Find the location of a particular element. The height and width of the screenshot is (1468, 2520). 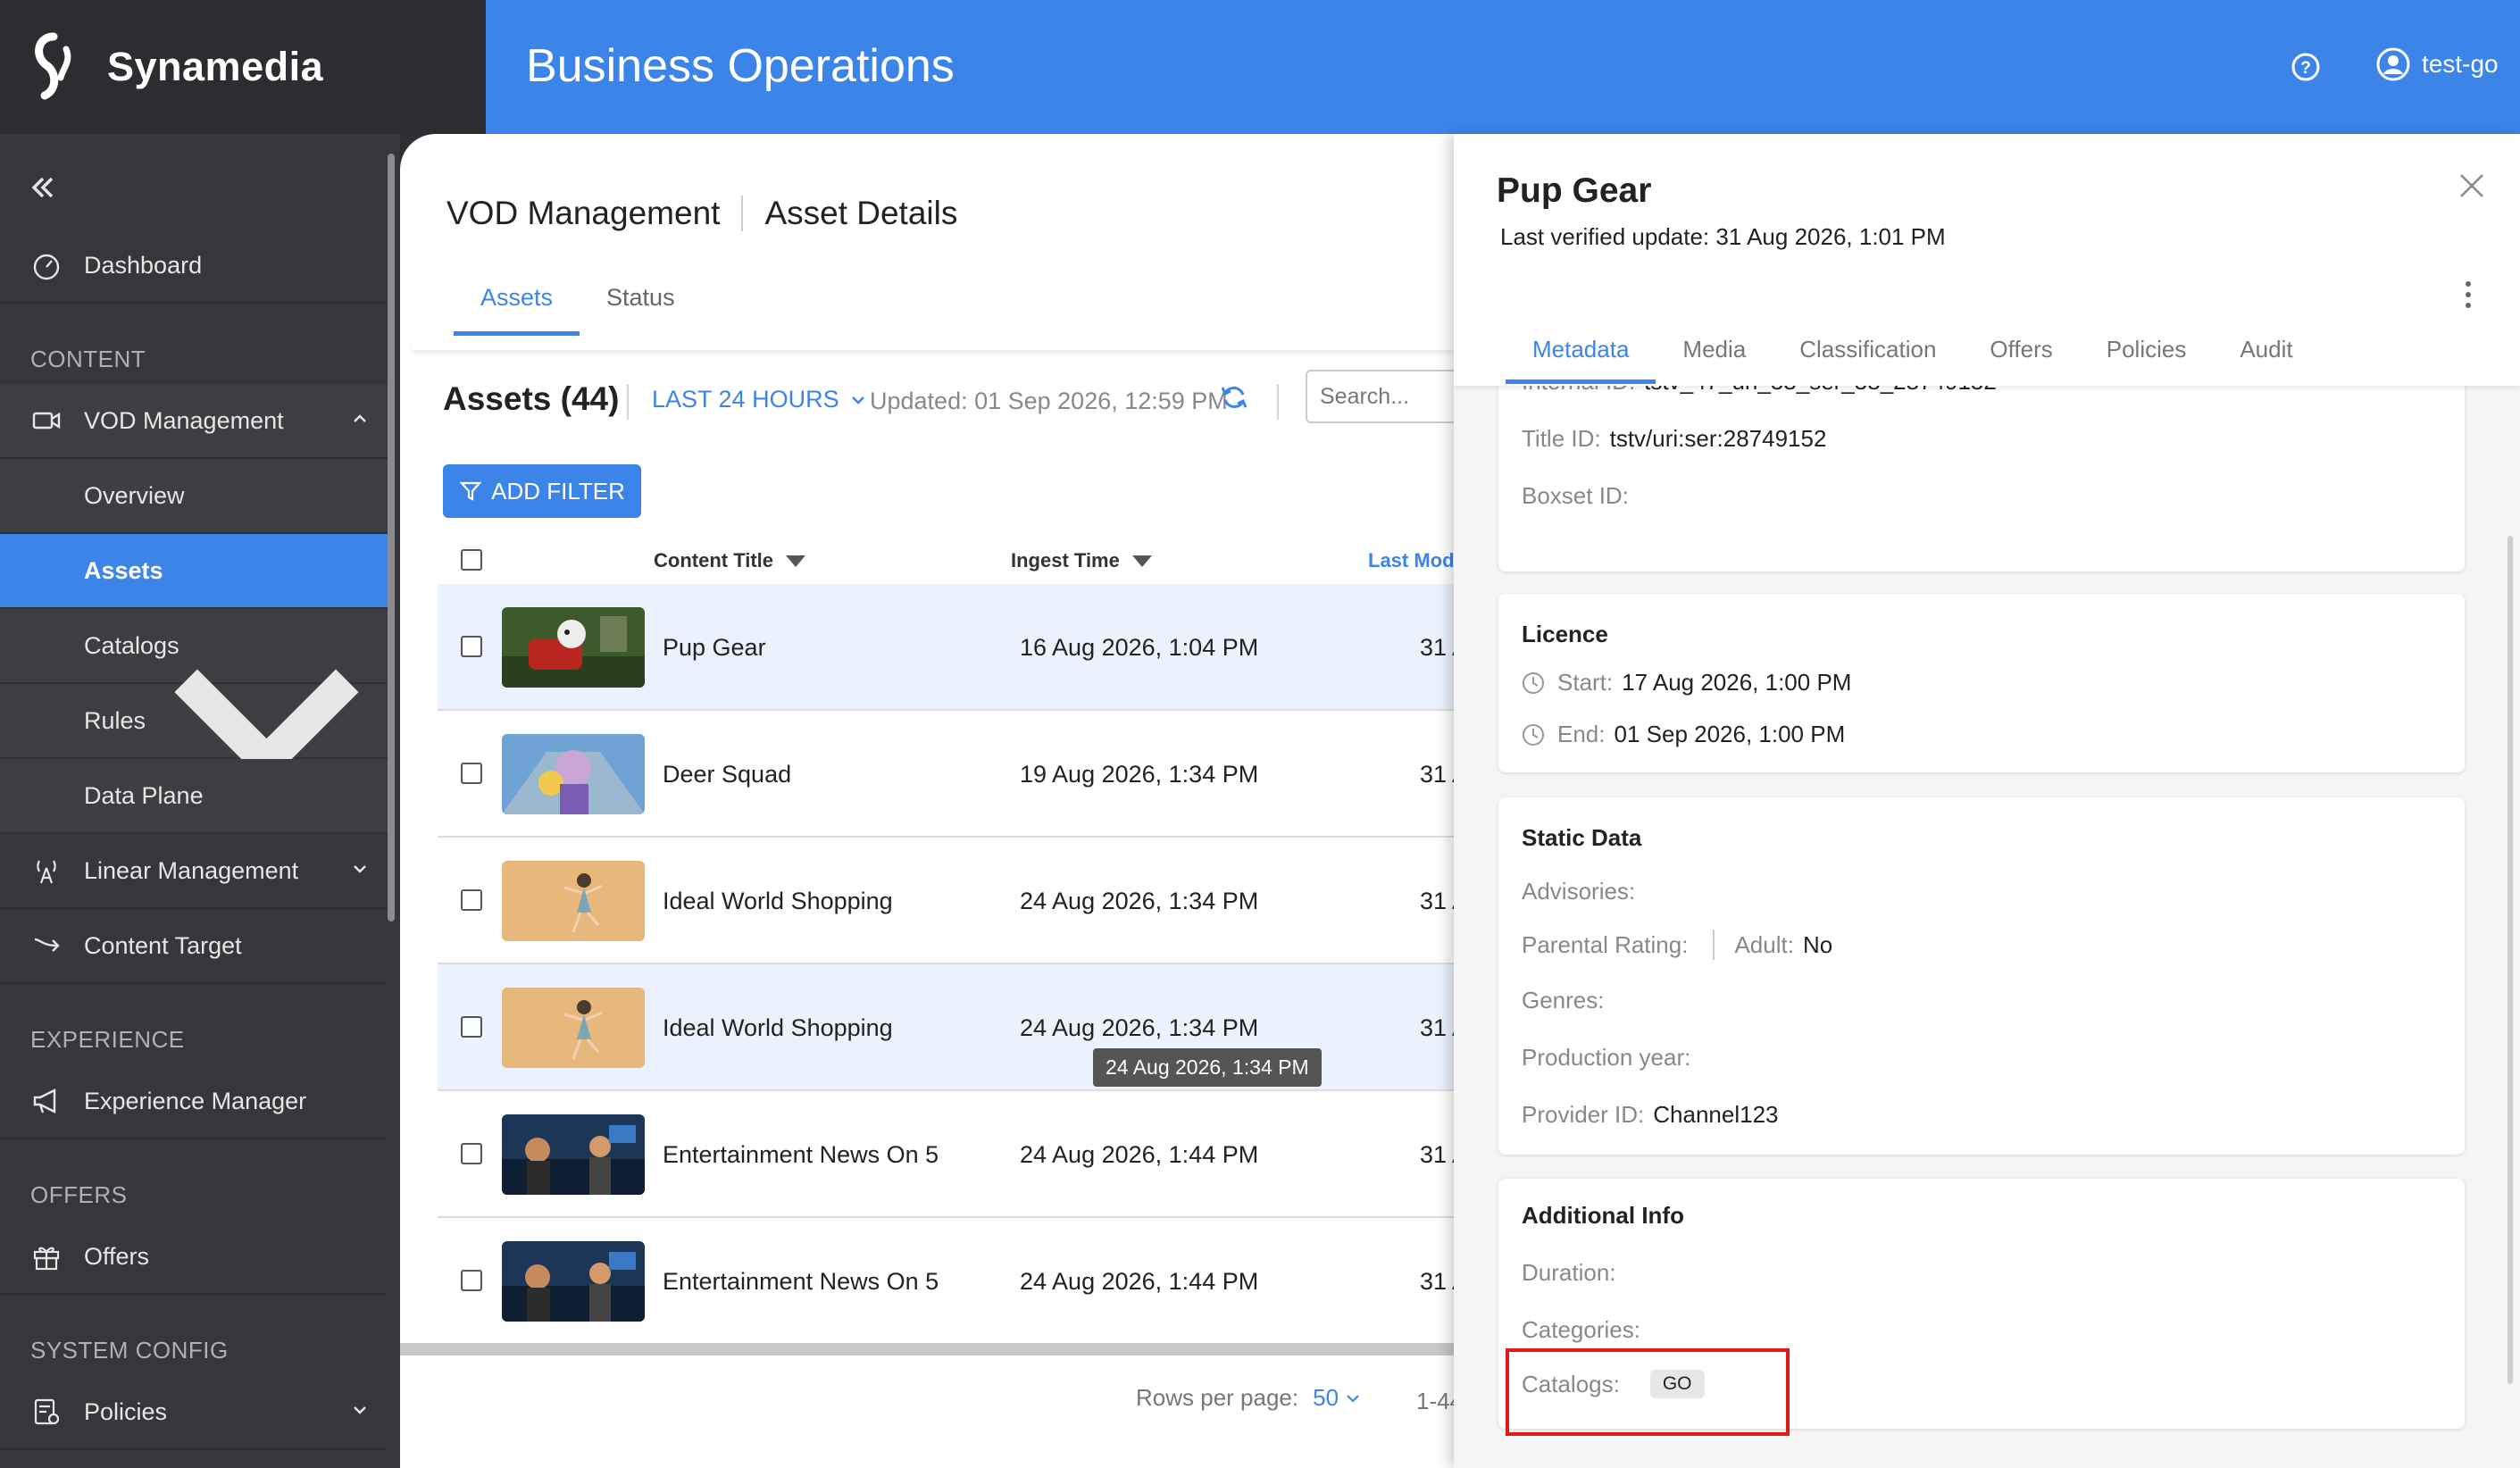

breadcrumb-asset-details: Asset Details is located at coordinates (861, 213).